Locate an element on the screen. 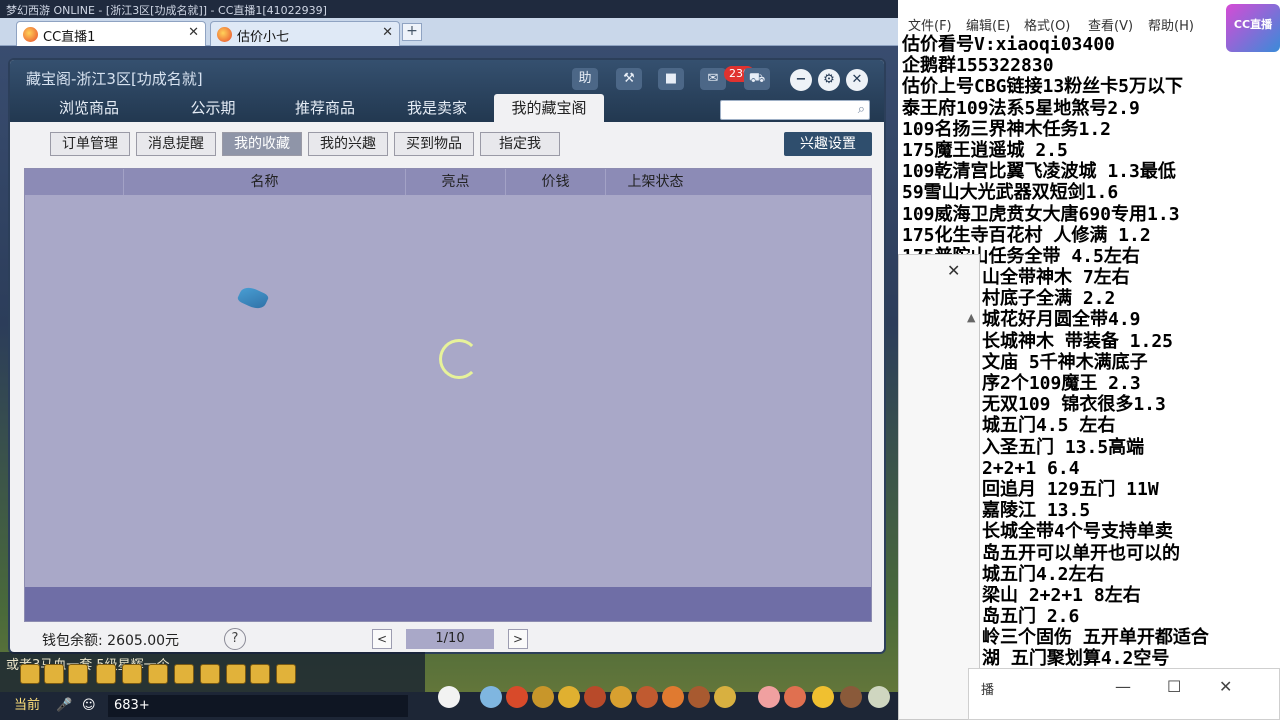 The width and height of the screenshot is (1280, 720). subtab-purchased: 买到物品 is located at coordinates (434, 144).